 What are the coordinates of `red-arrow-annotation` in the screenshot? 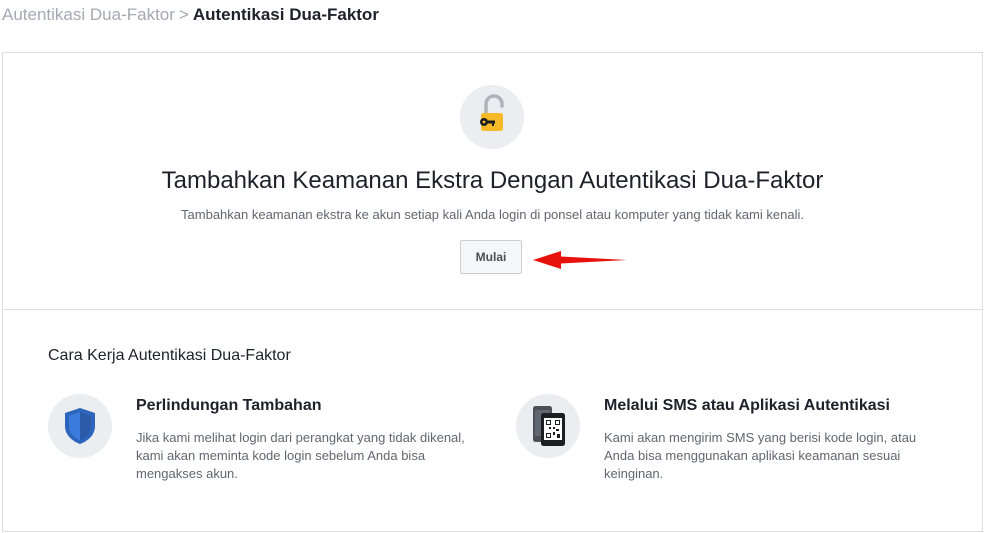 It's located at (580, 260).